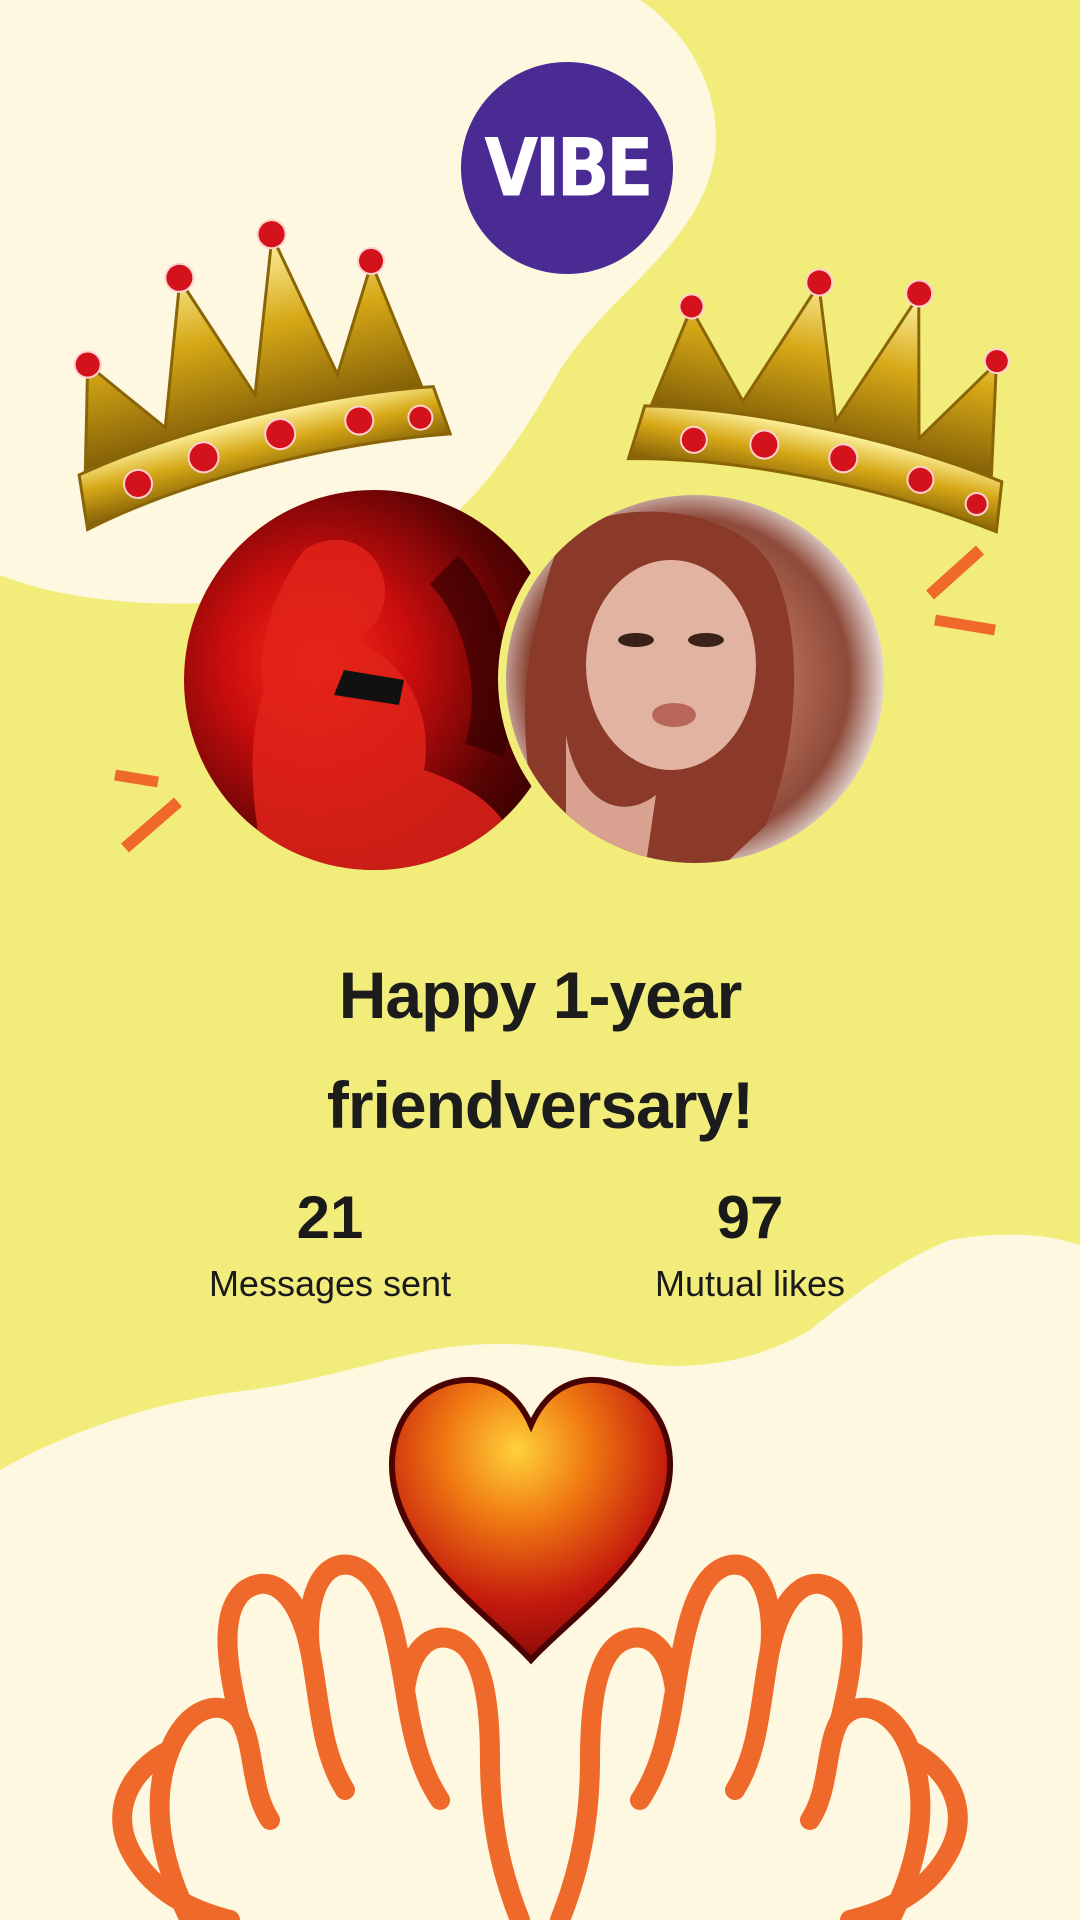  I want to click on stat-value: 21, so click(330, 1217).